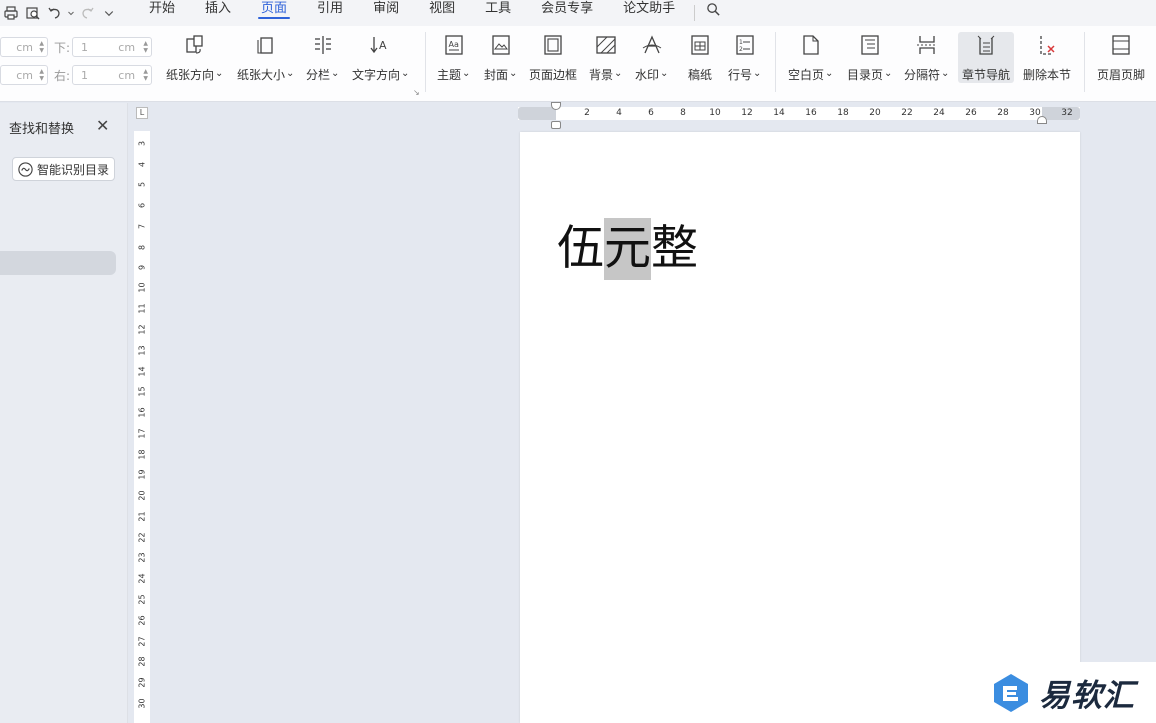 Image resolution: width=1156 pixels, height=723 pixels. I want to click on undo-dropdown, so click(71, 13).